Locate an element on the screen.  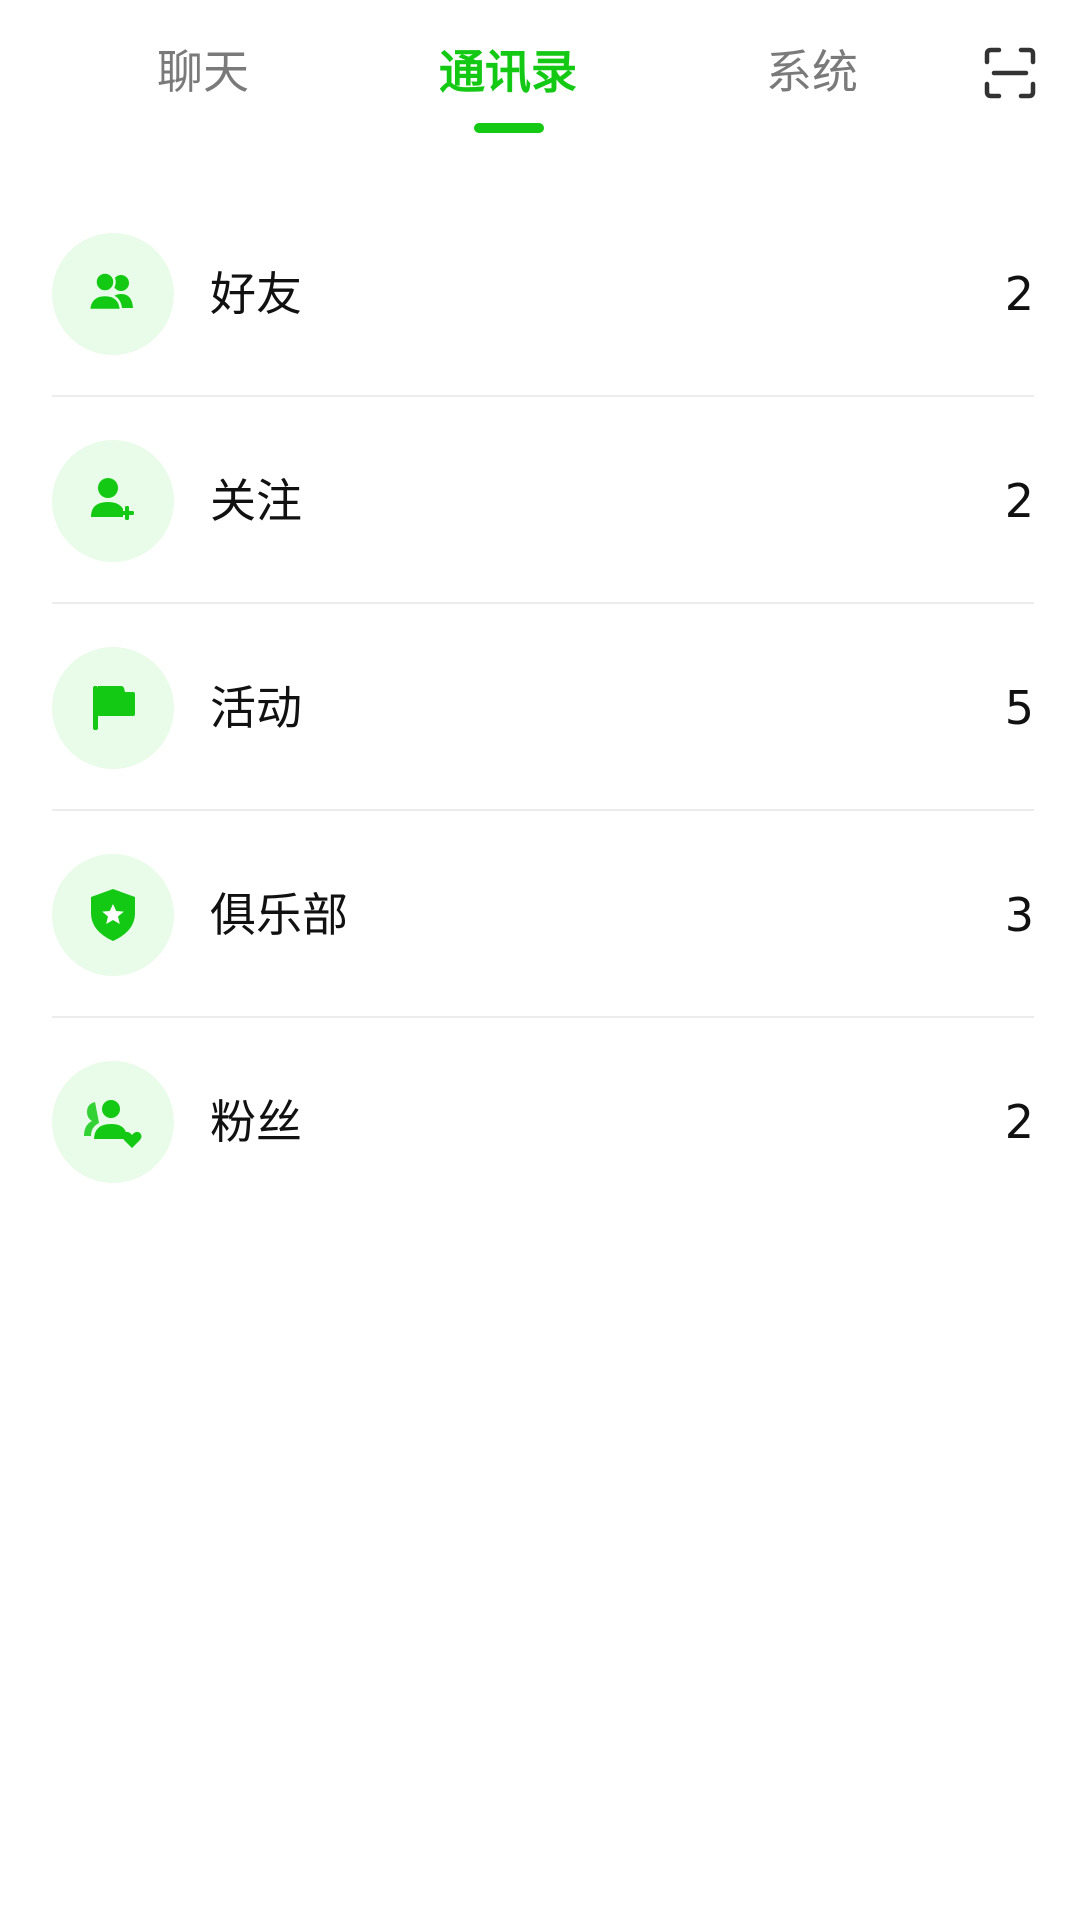
scan-button is located at coordinates (1010, 73).